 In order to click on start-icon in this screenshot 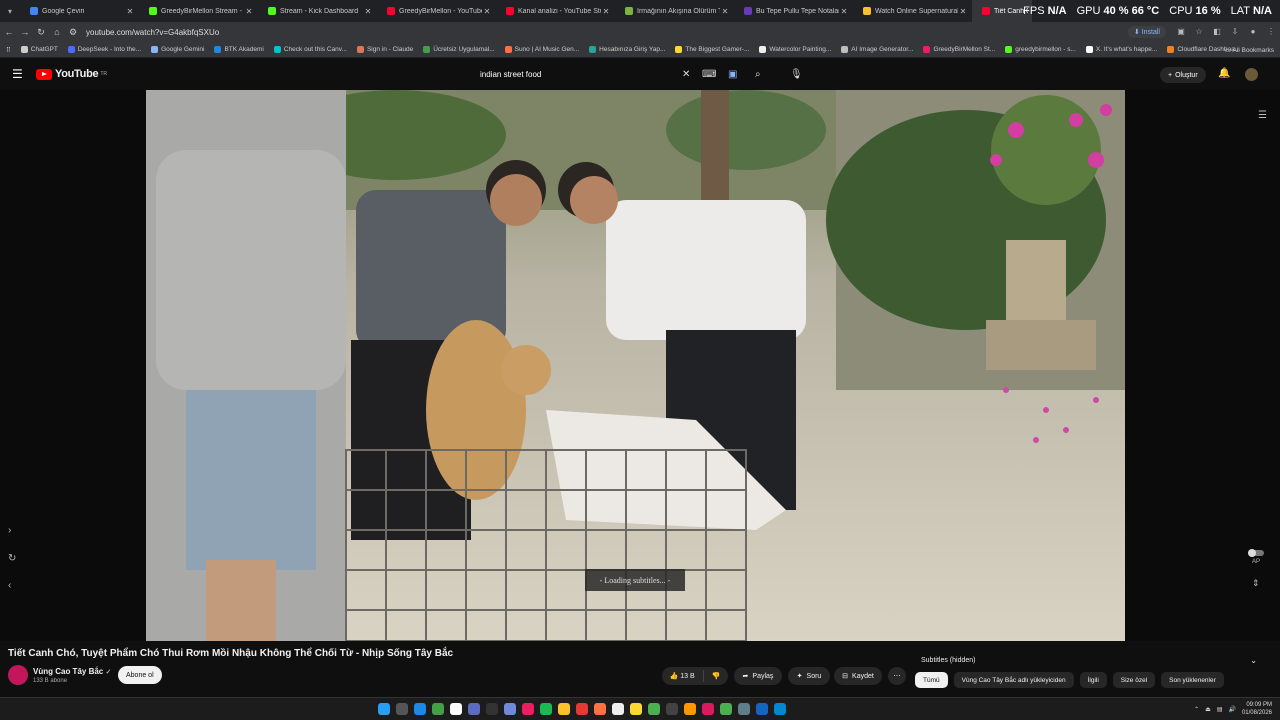, I will do `click(384, 709)`.